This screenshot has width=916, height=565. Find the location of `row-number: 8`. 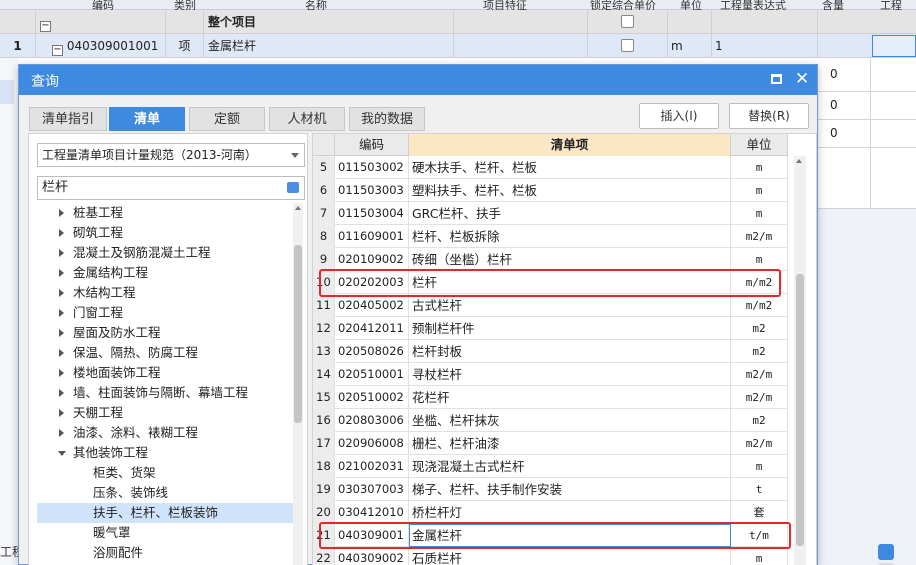

row-number: 8 is located at coordinates (324, 236).